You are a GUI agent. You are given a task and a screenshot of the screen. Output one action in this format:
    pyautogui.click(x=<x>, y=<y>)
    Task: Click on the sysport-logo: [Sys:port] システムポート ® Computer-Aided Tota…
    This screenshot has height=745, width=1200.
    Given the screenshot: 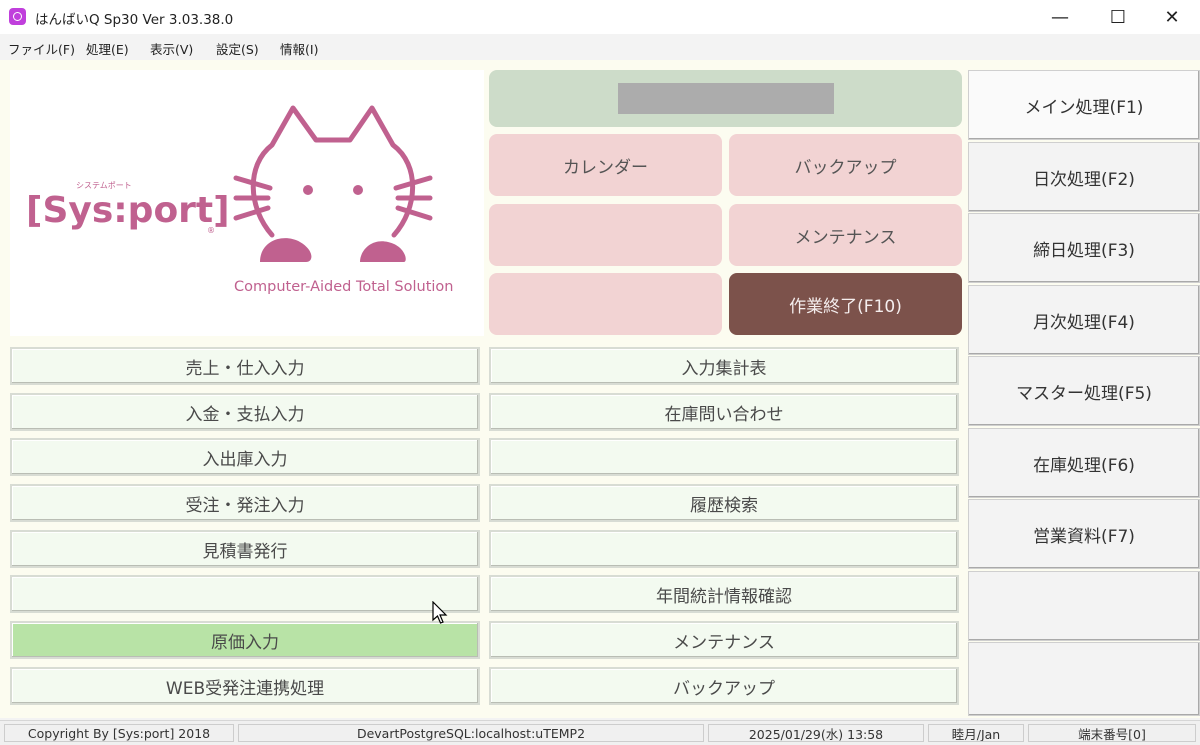 What is the action you would take?
    pyautogui.click(x=240, y=200)
    